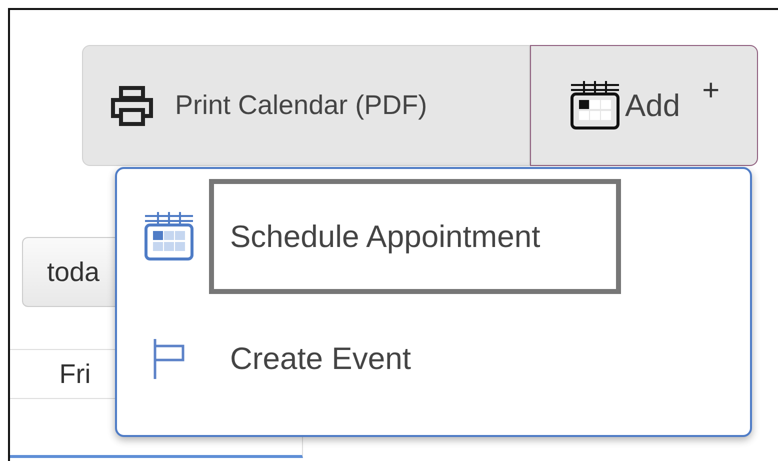  I want to click on printer-icon, so click(132, 106).